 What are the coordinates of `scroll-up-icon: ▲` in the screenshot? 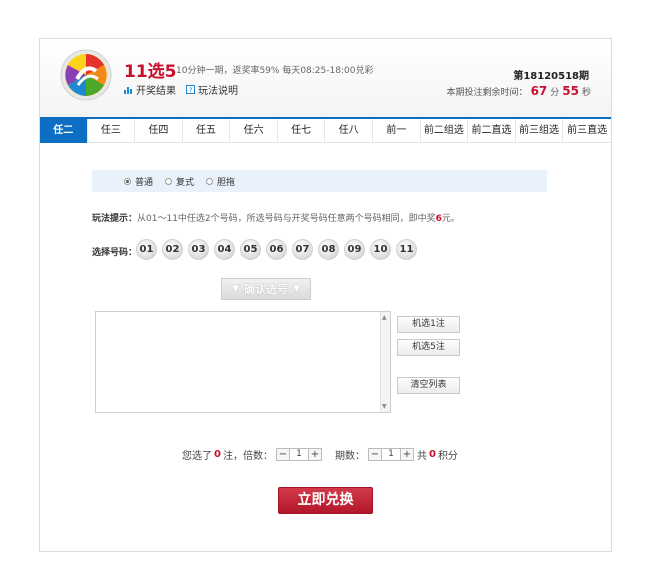 It's located at (384, 317).